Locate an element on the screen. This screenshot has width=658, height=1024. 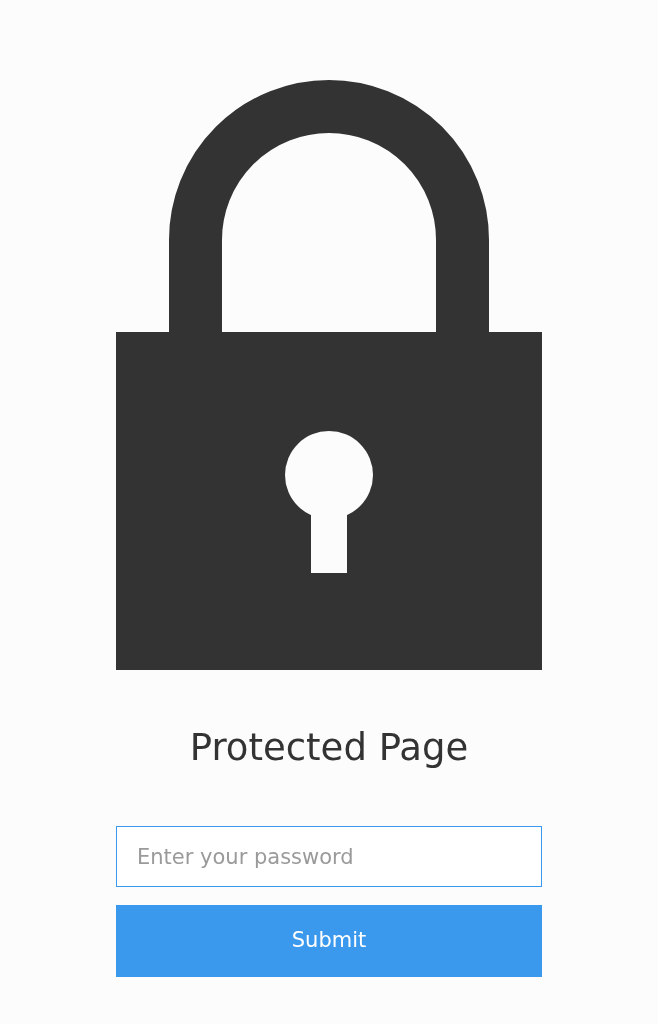
submit-button: Submit is located at coordinates (329, 941).